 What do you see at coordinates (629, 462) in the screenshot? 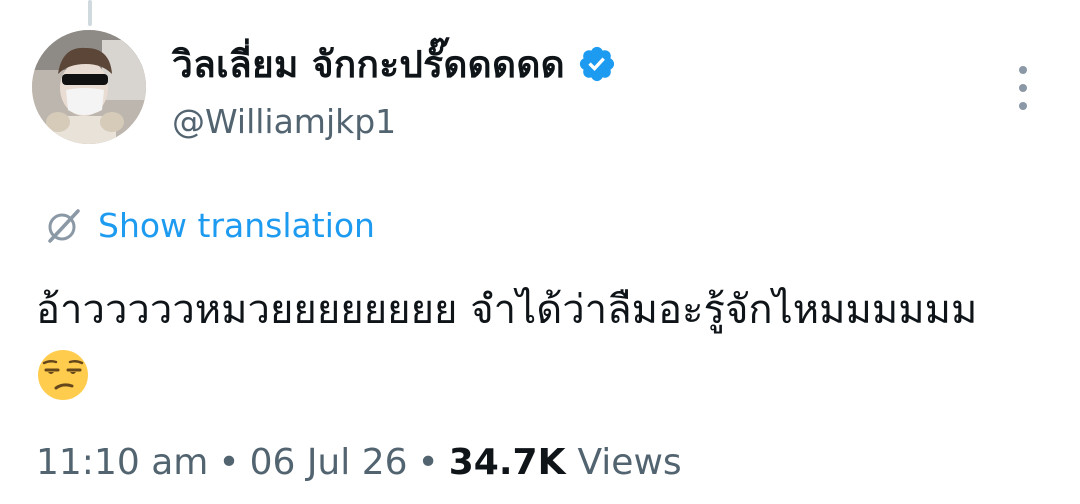
I see `views-label: Views` at bounding box center [629, 462].